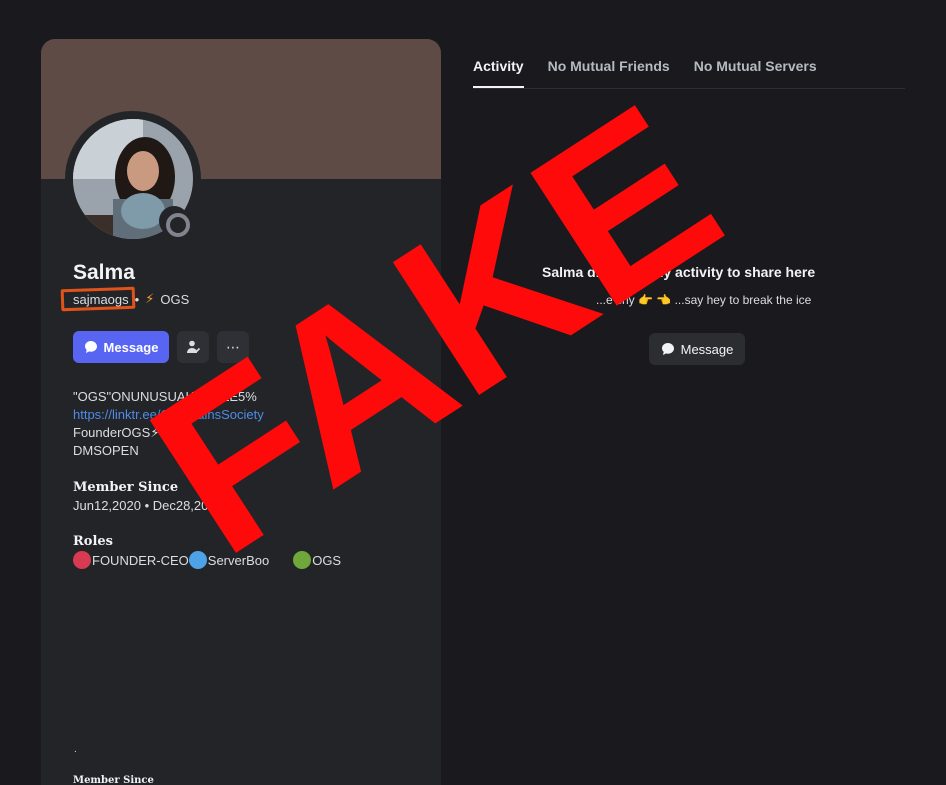  Describe the element at coordinates (689, 88) in the screenshot. I see `tabs-divider` at that location.